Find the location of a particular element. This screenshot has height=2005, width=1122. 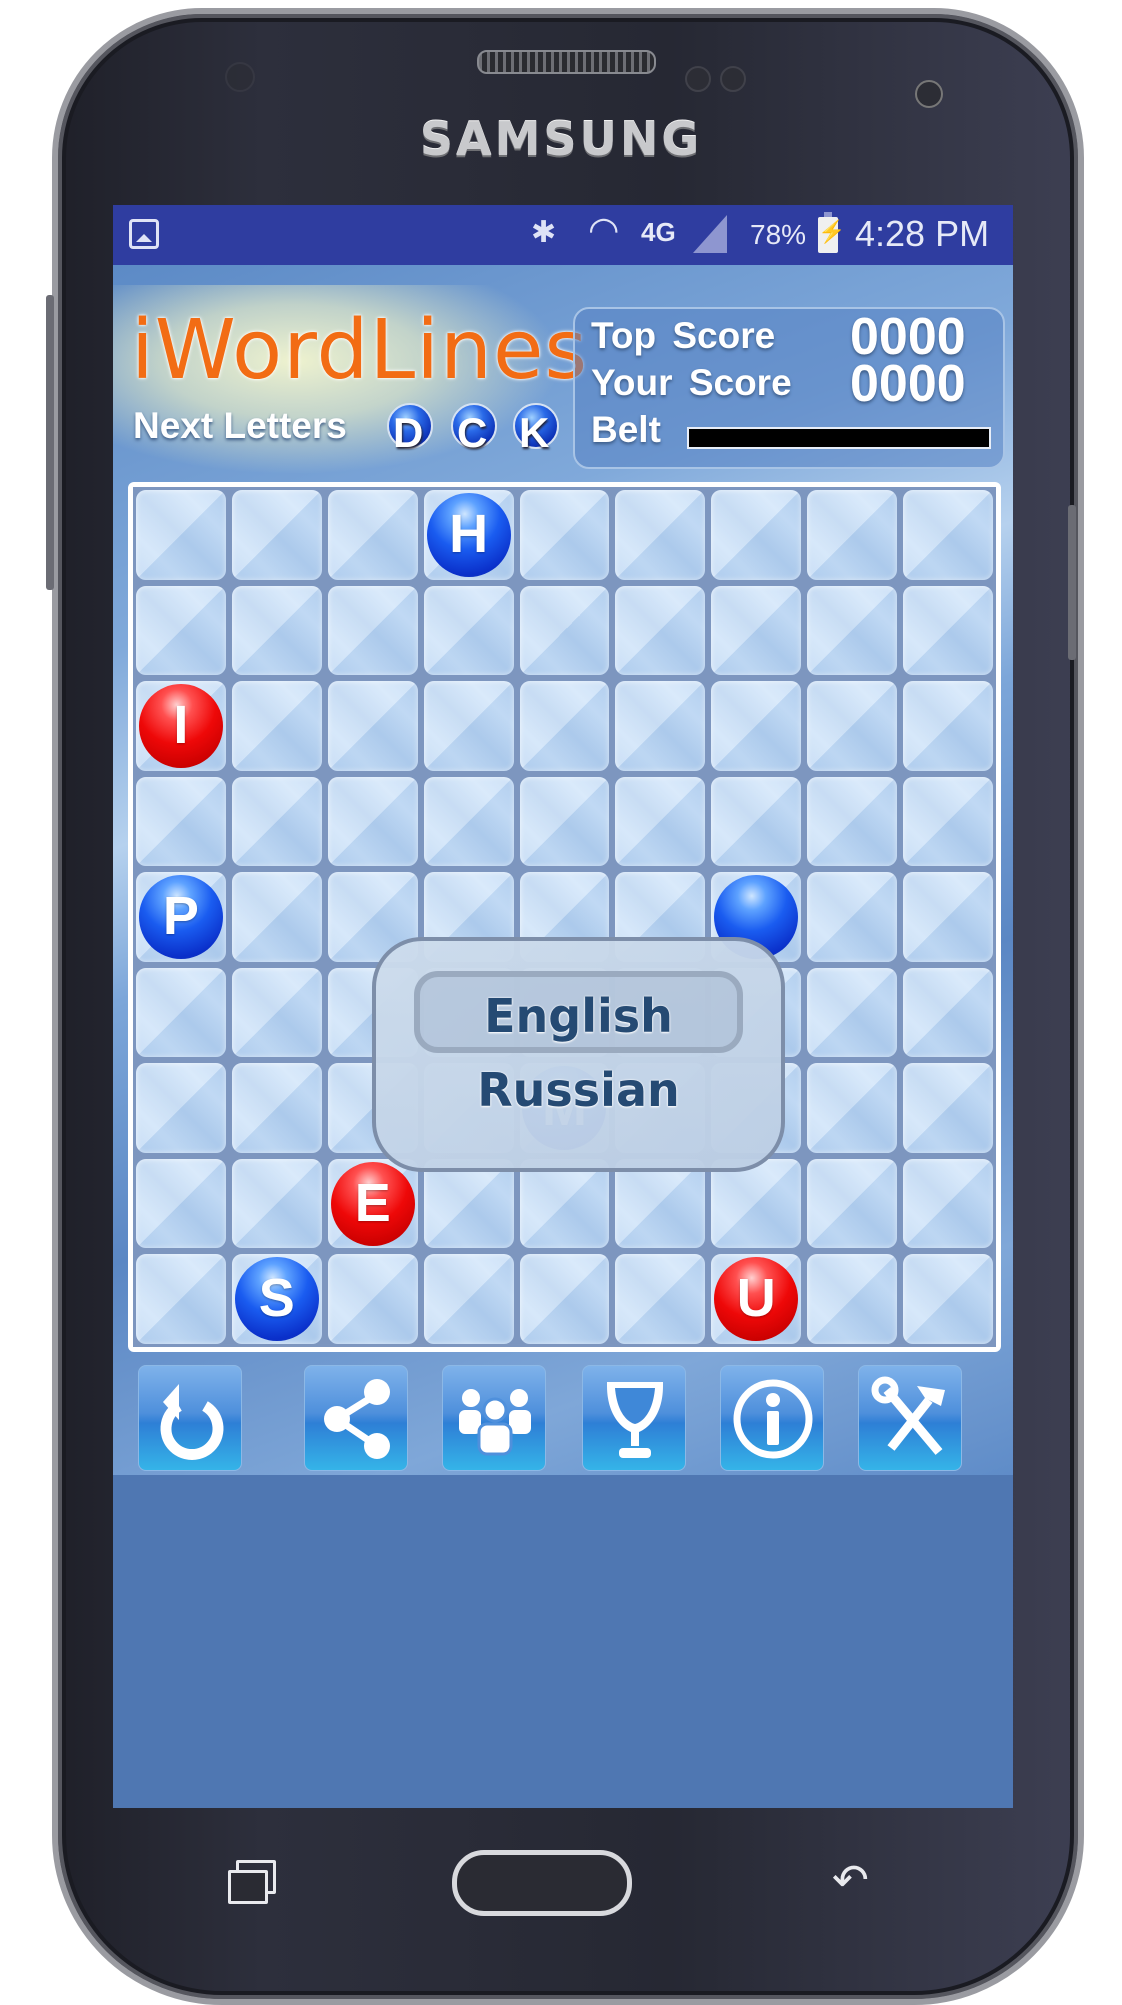

language-option-english: English is located at coordinates (578, 1012).